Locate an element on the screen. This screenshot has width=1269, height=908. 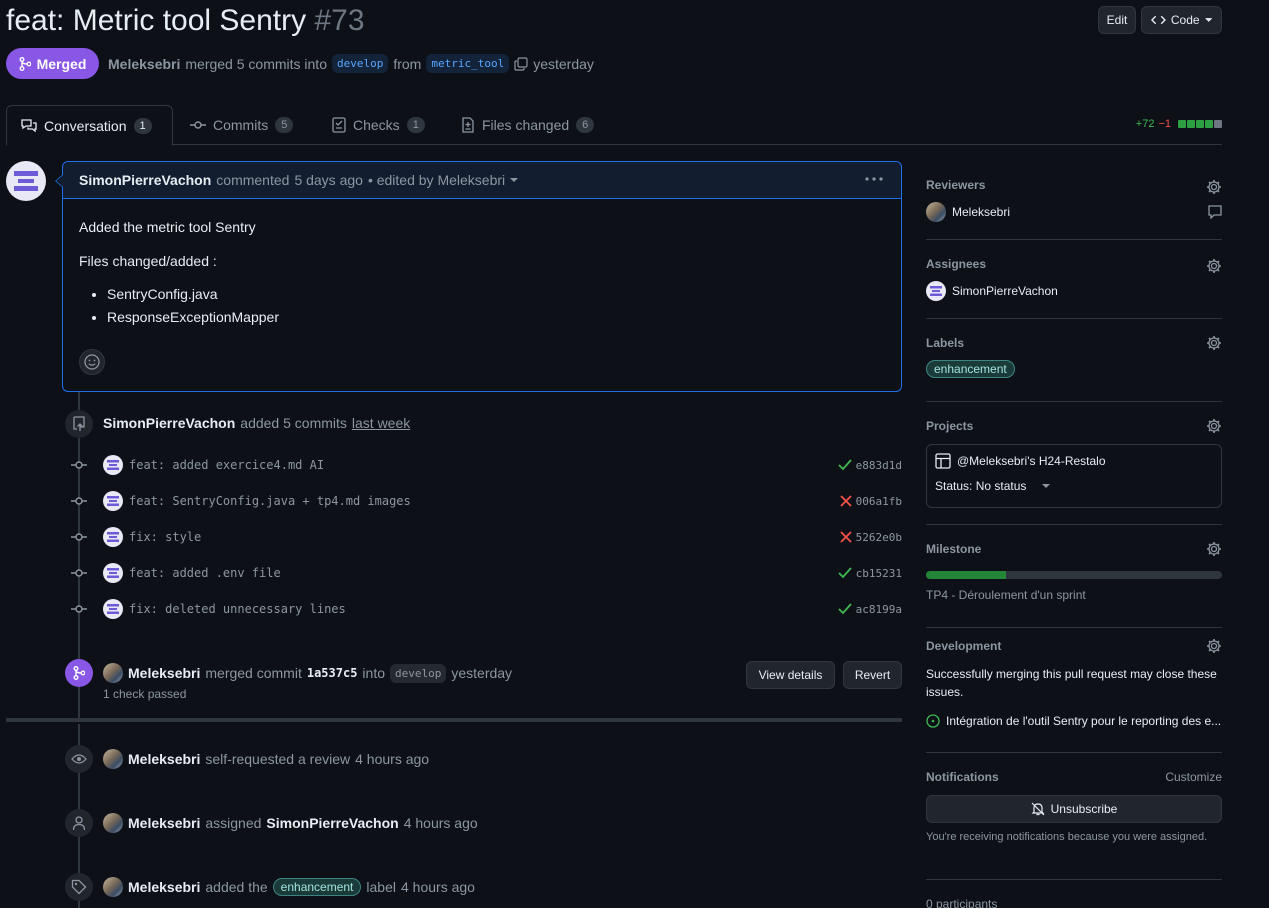
revert-label: Revert is located at coordinates (872, 675).